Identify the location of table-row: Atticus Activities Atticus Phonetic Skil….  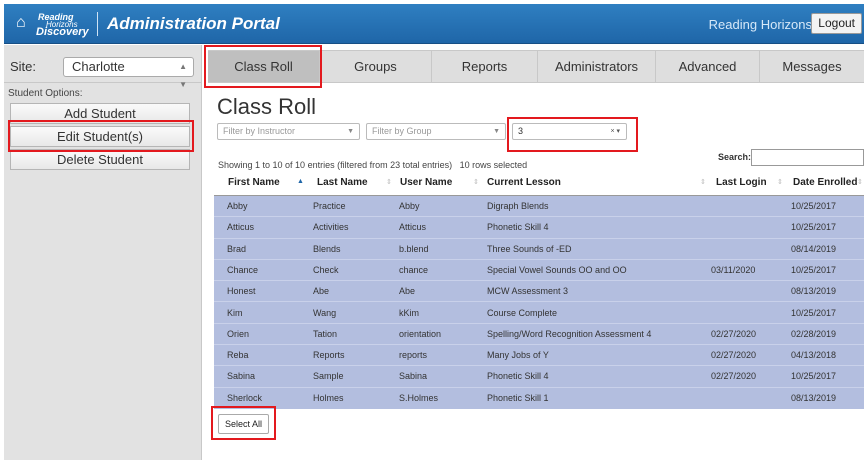
(539, 228).